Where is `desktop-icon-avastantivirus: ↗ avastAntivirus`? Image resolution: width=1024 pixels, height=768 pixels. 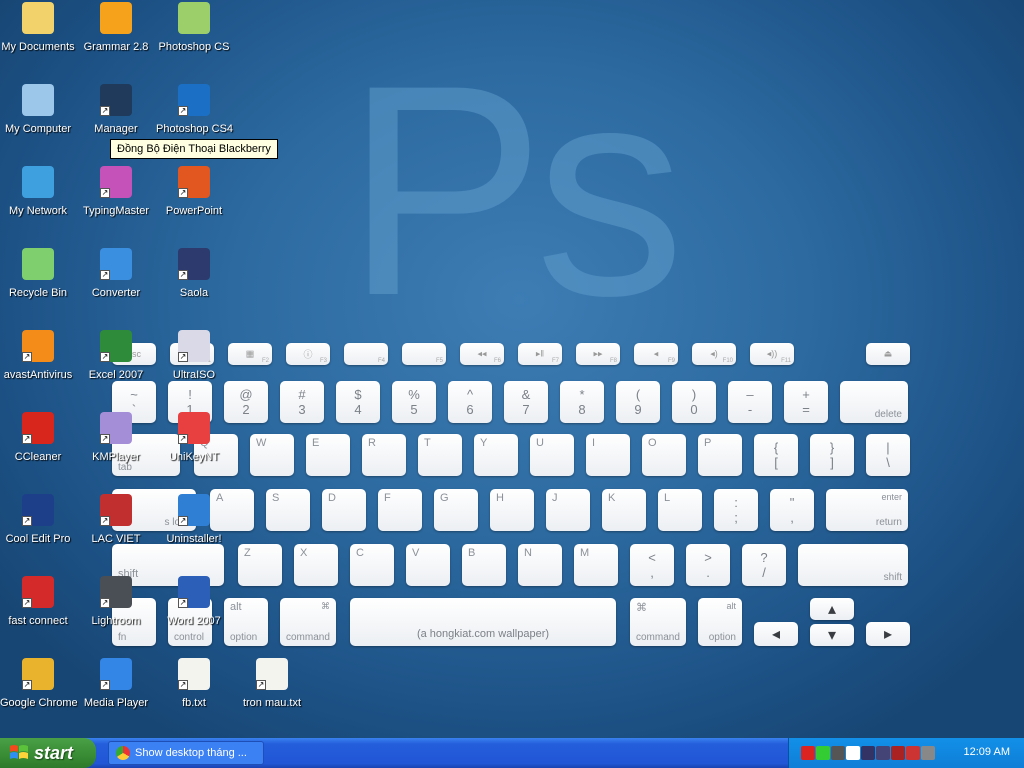
desktop-icon-avastantivirus: ↗ avastAntivirus is located at coordinates (38, 356).